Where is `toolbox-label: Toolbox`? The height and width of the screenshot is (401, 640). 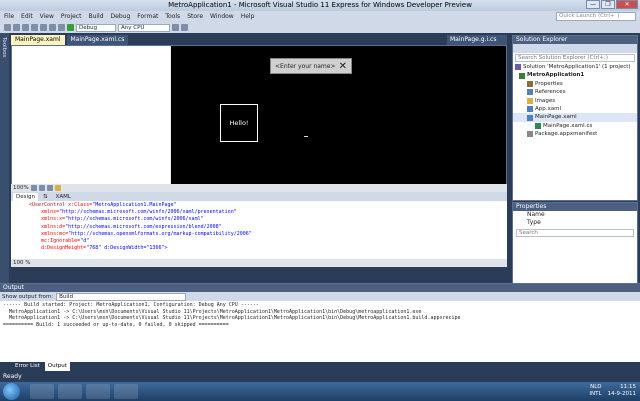 toolbox-label: Toolbox is located at coordinates (4, 47).